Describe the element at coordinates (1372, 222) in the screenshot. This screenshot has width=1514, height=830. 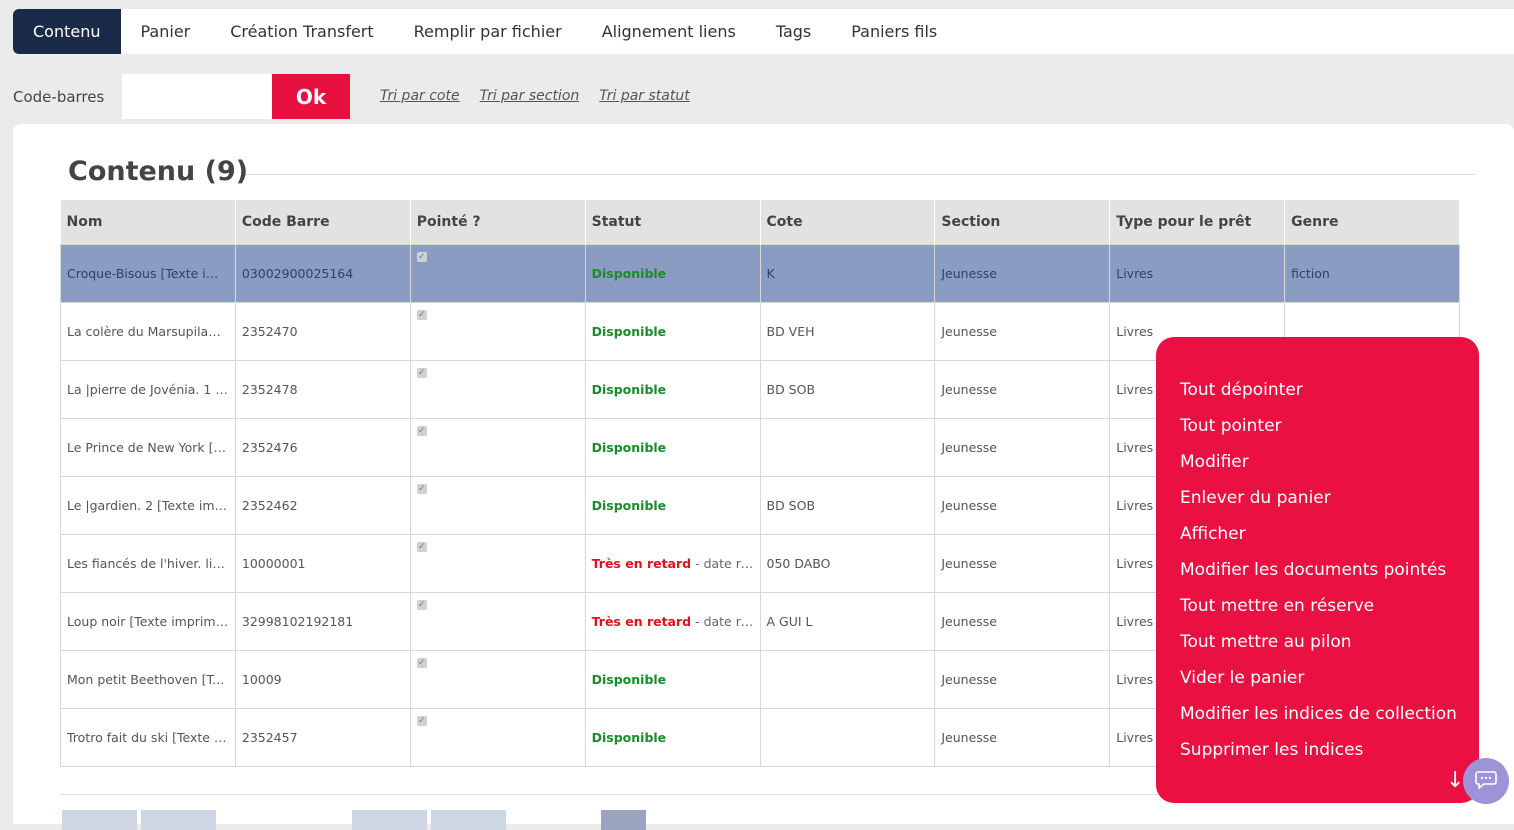
I see `column-header-genre: Genre` at that location.